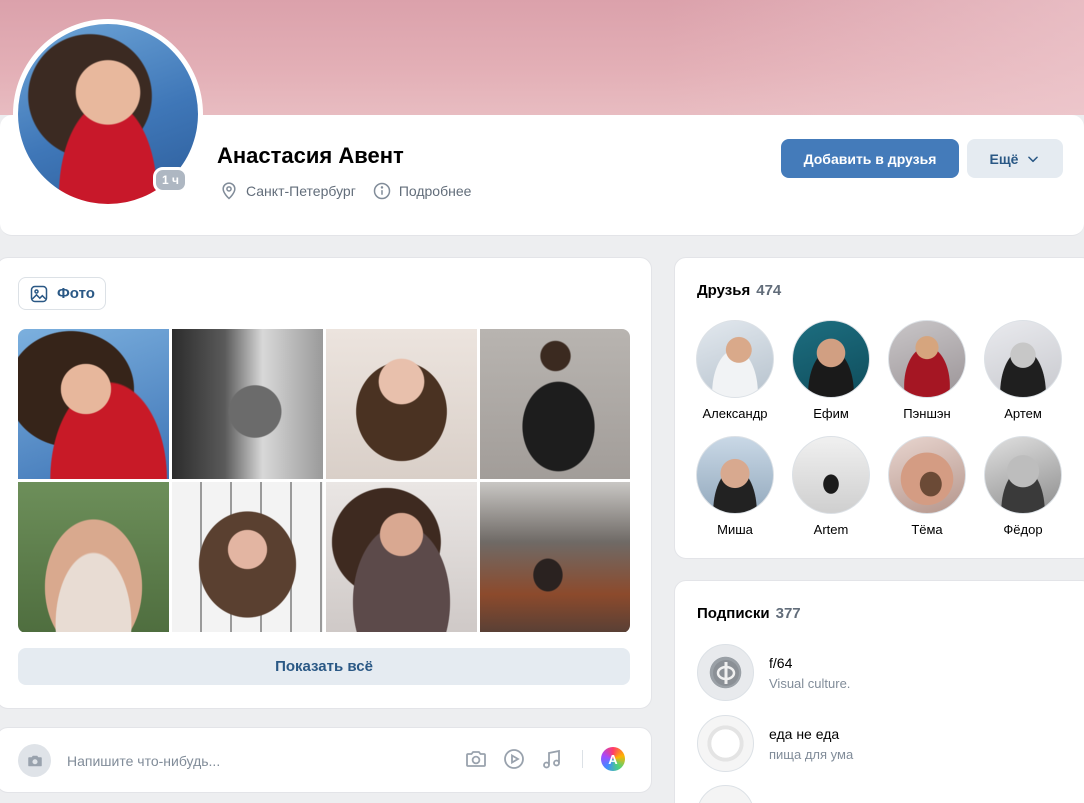  I want to click on subscriptions-count: 377, so click(788, 613).